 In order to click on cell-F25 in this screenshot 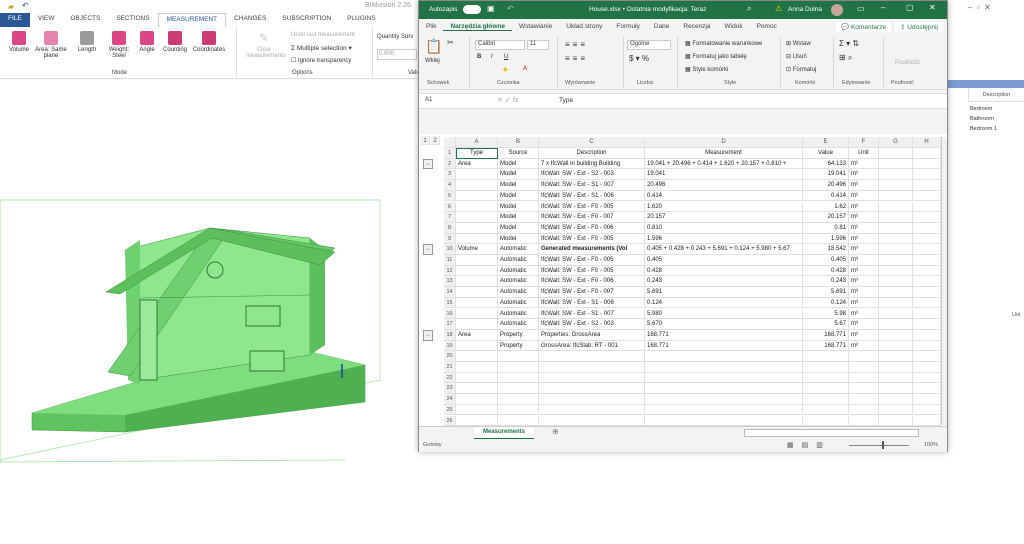, I will do `click(864, 410)`.